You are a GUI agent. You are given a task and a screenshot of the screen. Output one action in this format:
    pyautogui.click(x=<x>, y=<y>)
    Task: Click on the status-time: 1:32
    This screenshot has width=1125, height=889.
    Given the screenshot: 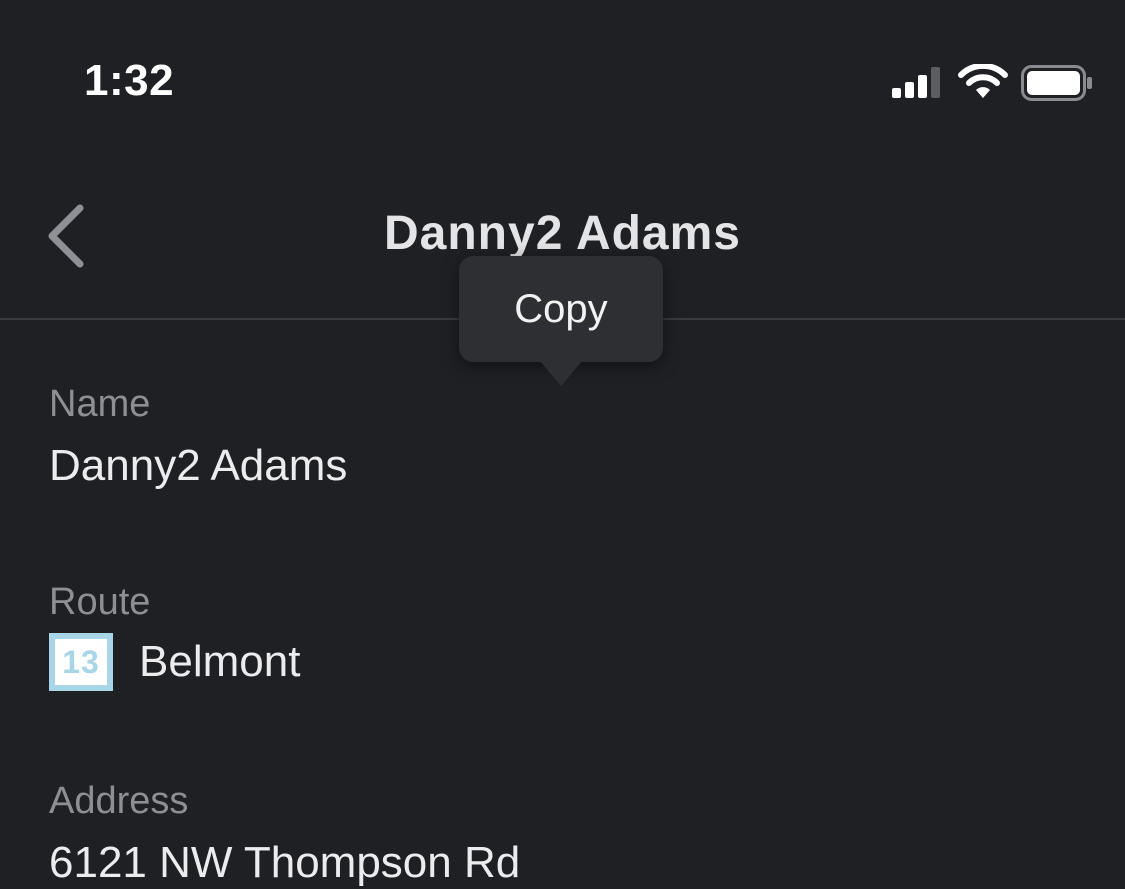 What is the action you would take?
    pyautogui.click(x=129, y=80)
    